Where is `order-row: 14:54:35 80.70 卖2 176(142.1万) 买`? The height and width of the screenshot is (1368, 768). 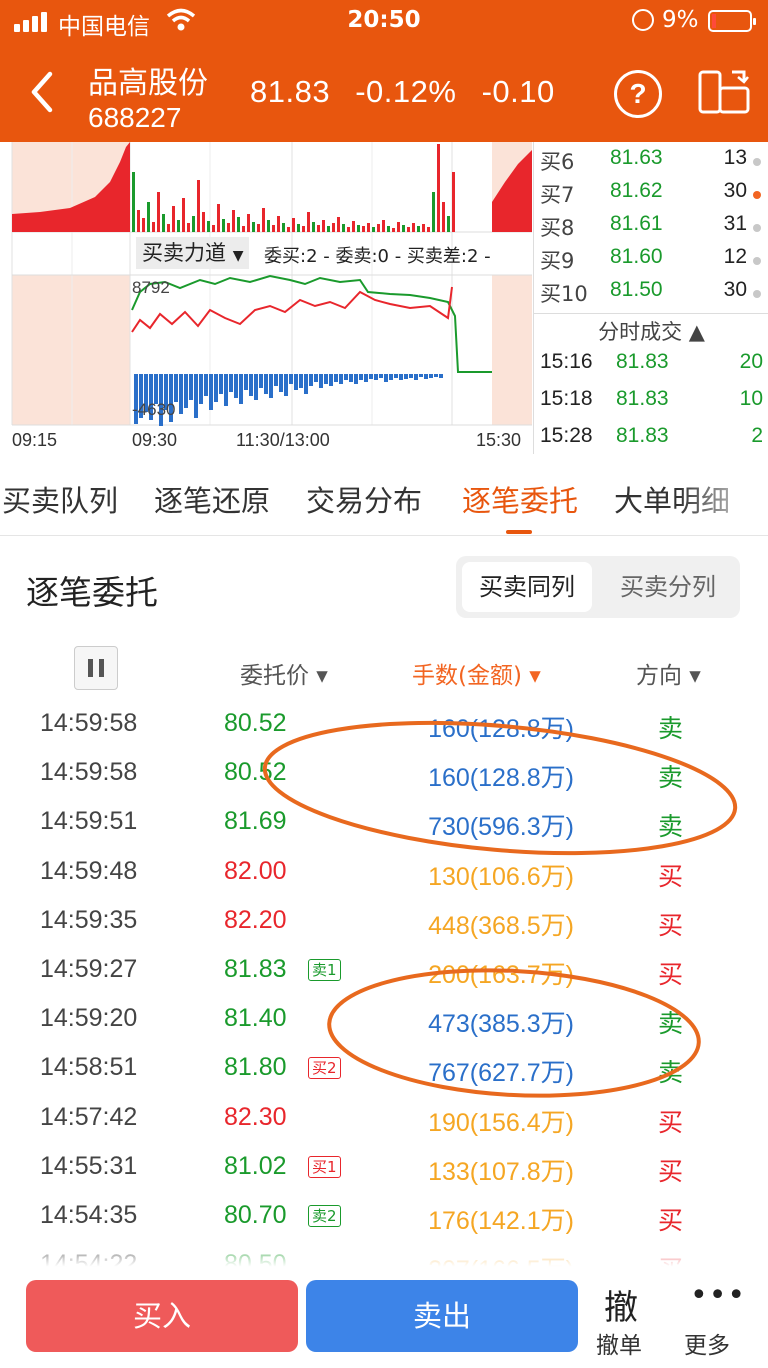
order-row: 14:54:35 80.70 卖2 176(142.1万) 买 is located at coordinates (384, 1216).